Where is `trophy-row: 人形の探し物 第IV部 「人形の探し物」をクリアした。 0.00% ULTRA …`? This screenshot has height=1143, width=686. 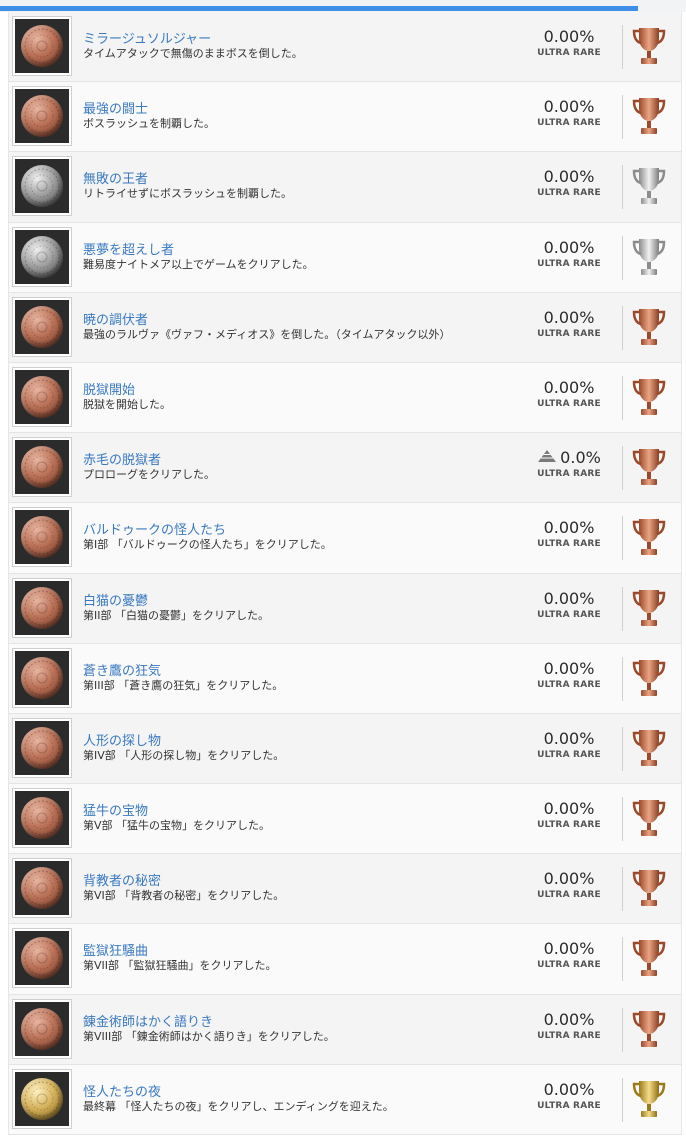
trophy-row: 人形の探し物 第IV部 「人形の探し物」をクリアした。 0.00% ULTRA … is located at coordinates (345, 749).